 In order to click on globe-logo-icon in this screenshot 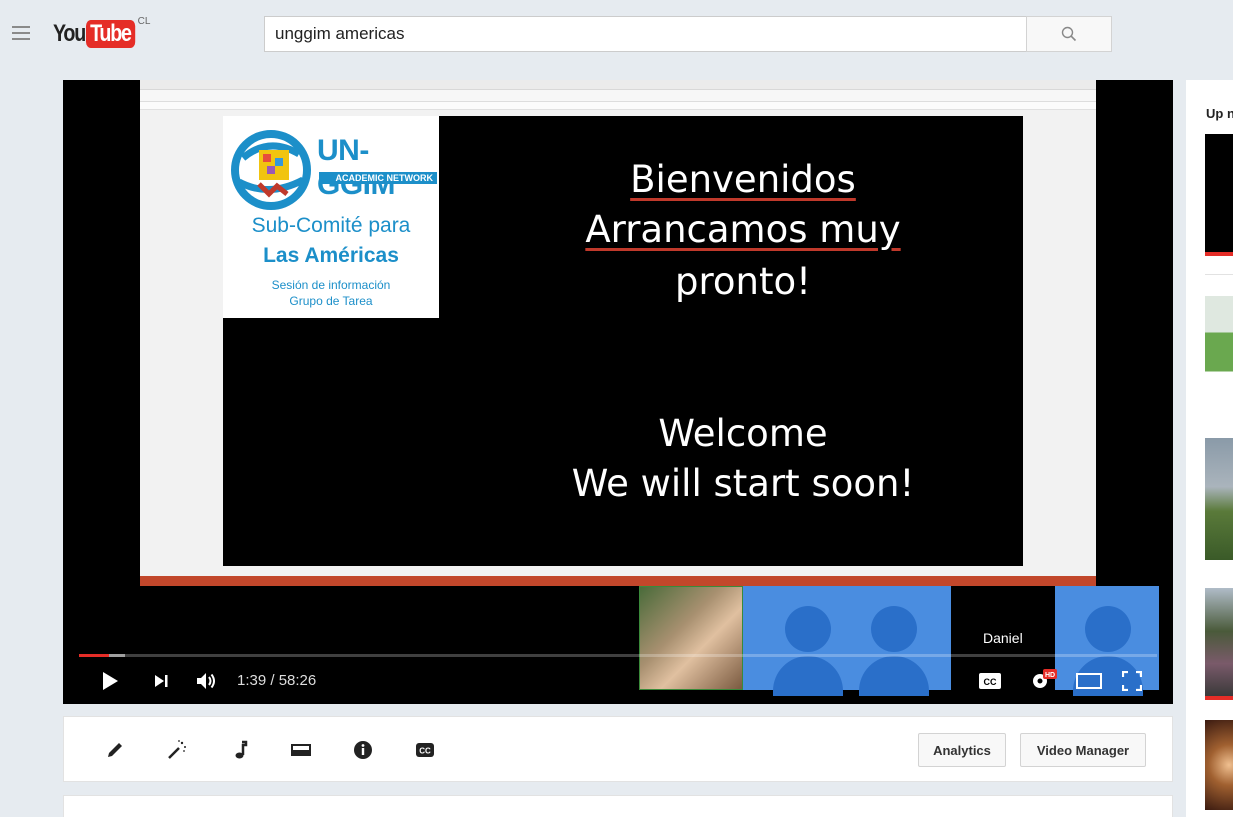, I will do `click(271, 170)`.